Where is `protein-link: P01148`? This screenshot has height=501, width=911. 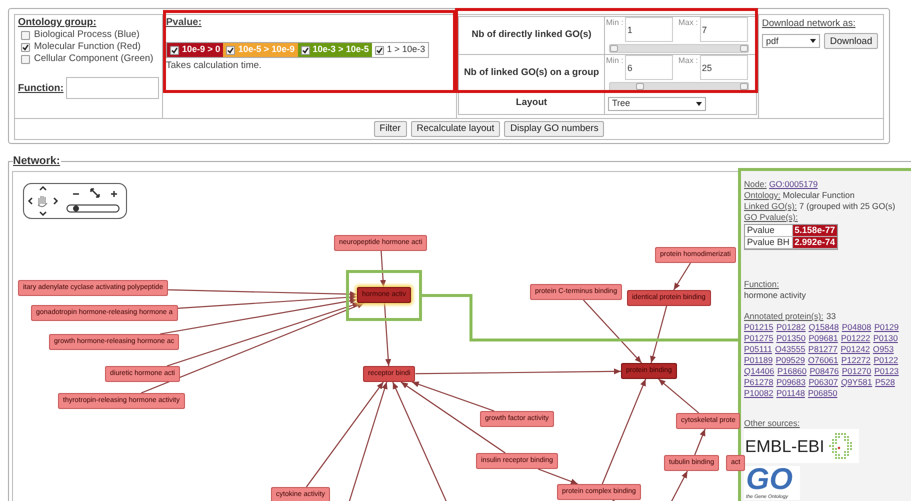
protein-link: P01148 is located at coordinates (790, 393).